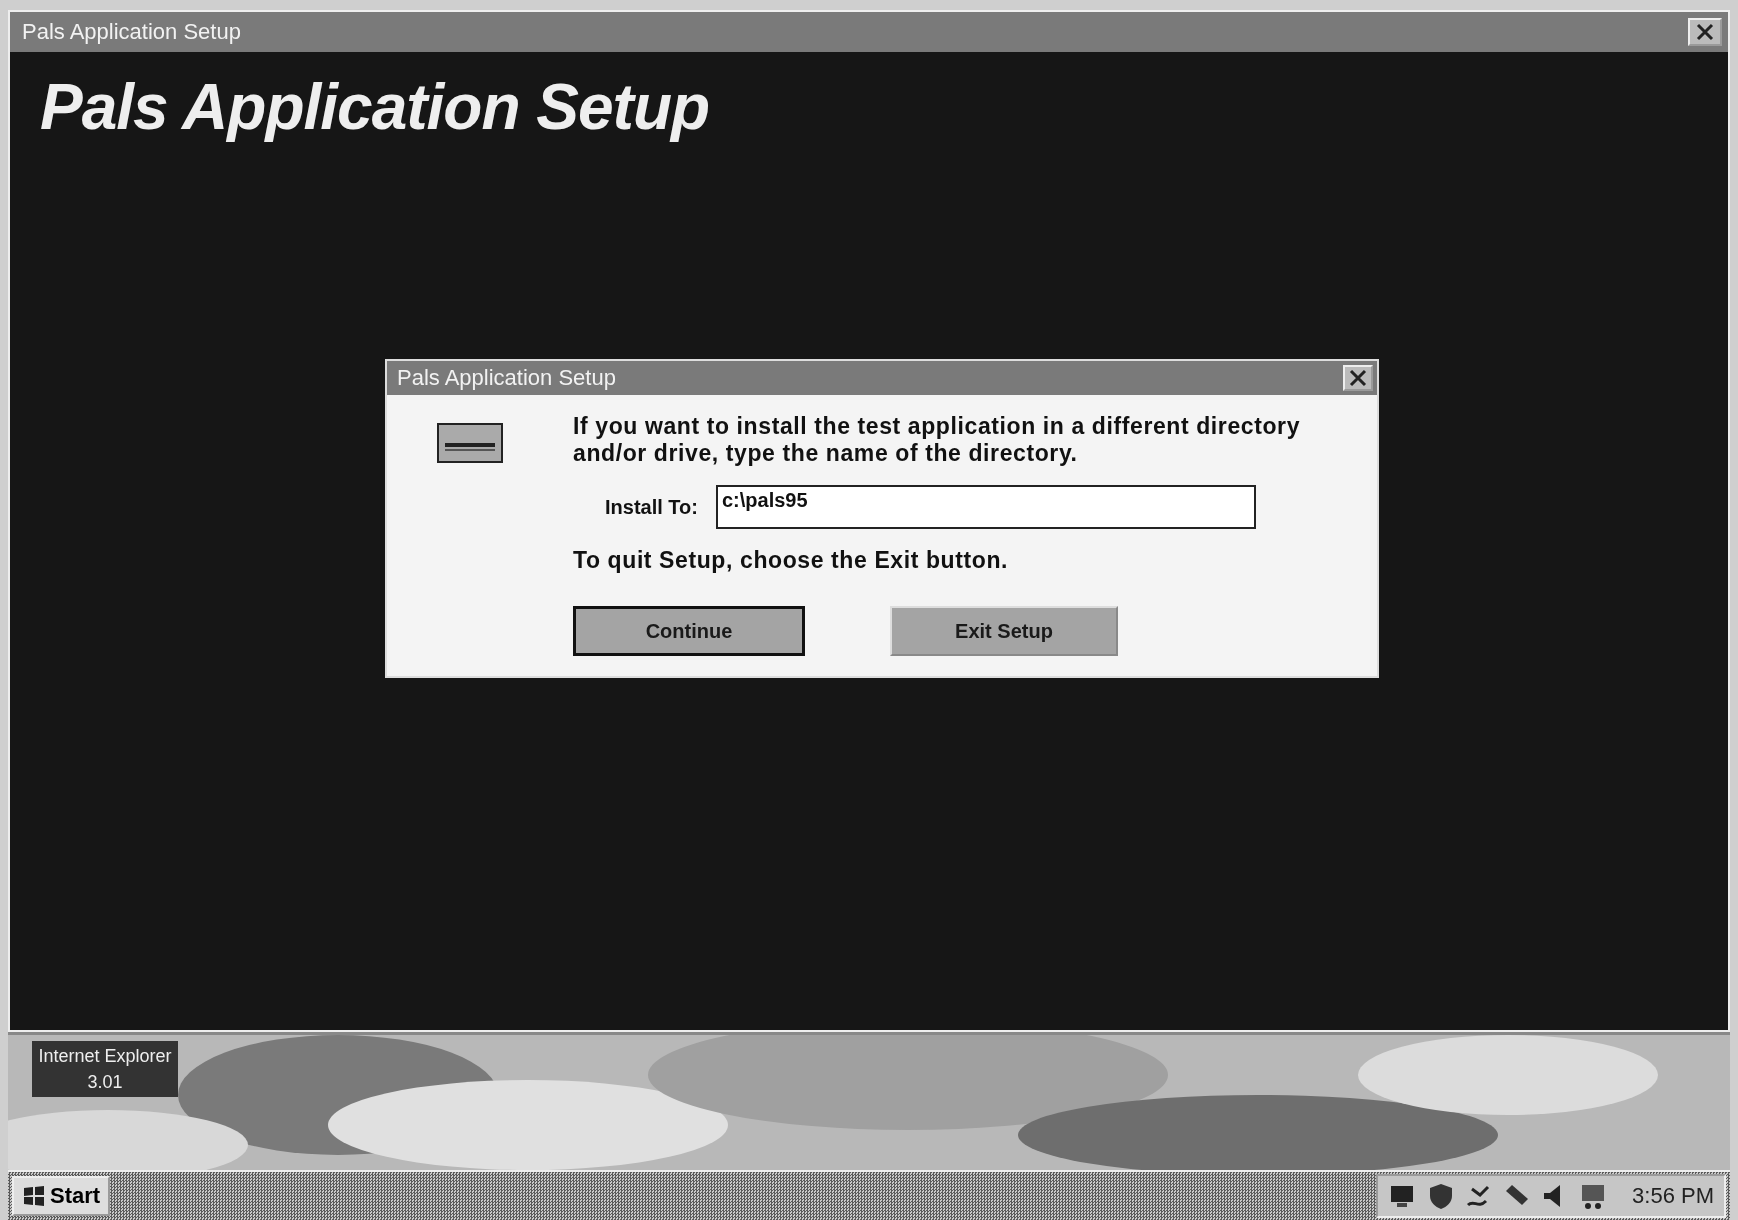 The width and height of the screenshot is (1738, 1220). Describe the element at coordinates (61, 1196) in the screenshot. I see `start-button: Start` at that location.